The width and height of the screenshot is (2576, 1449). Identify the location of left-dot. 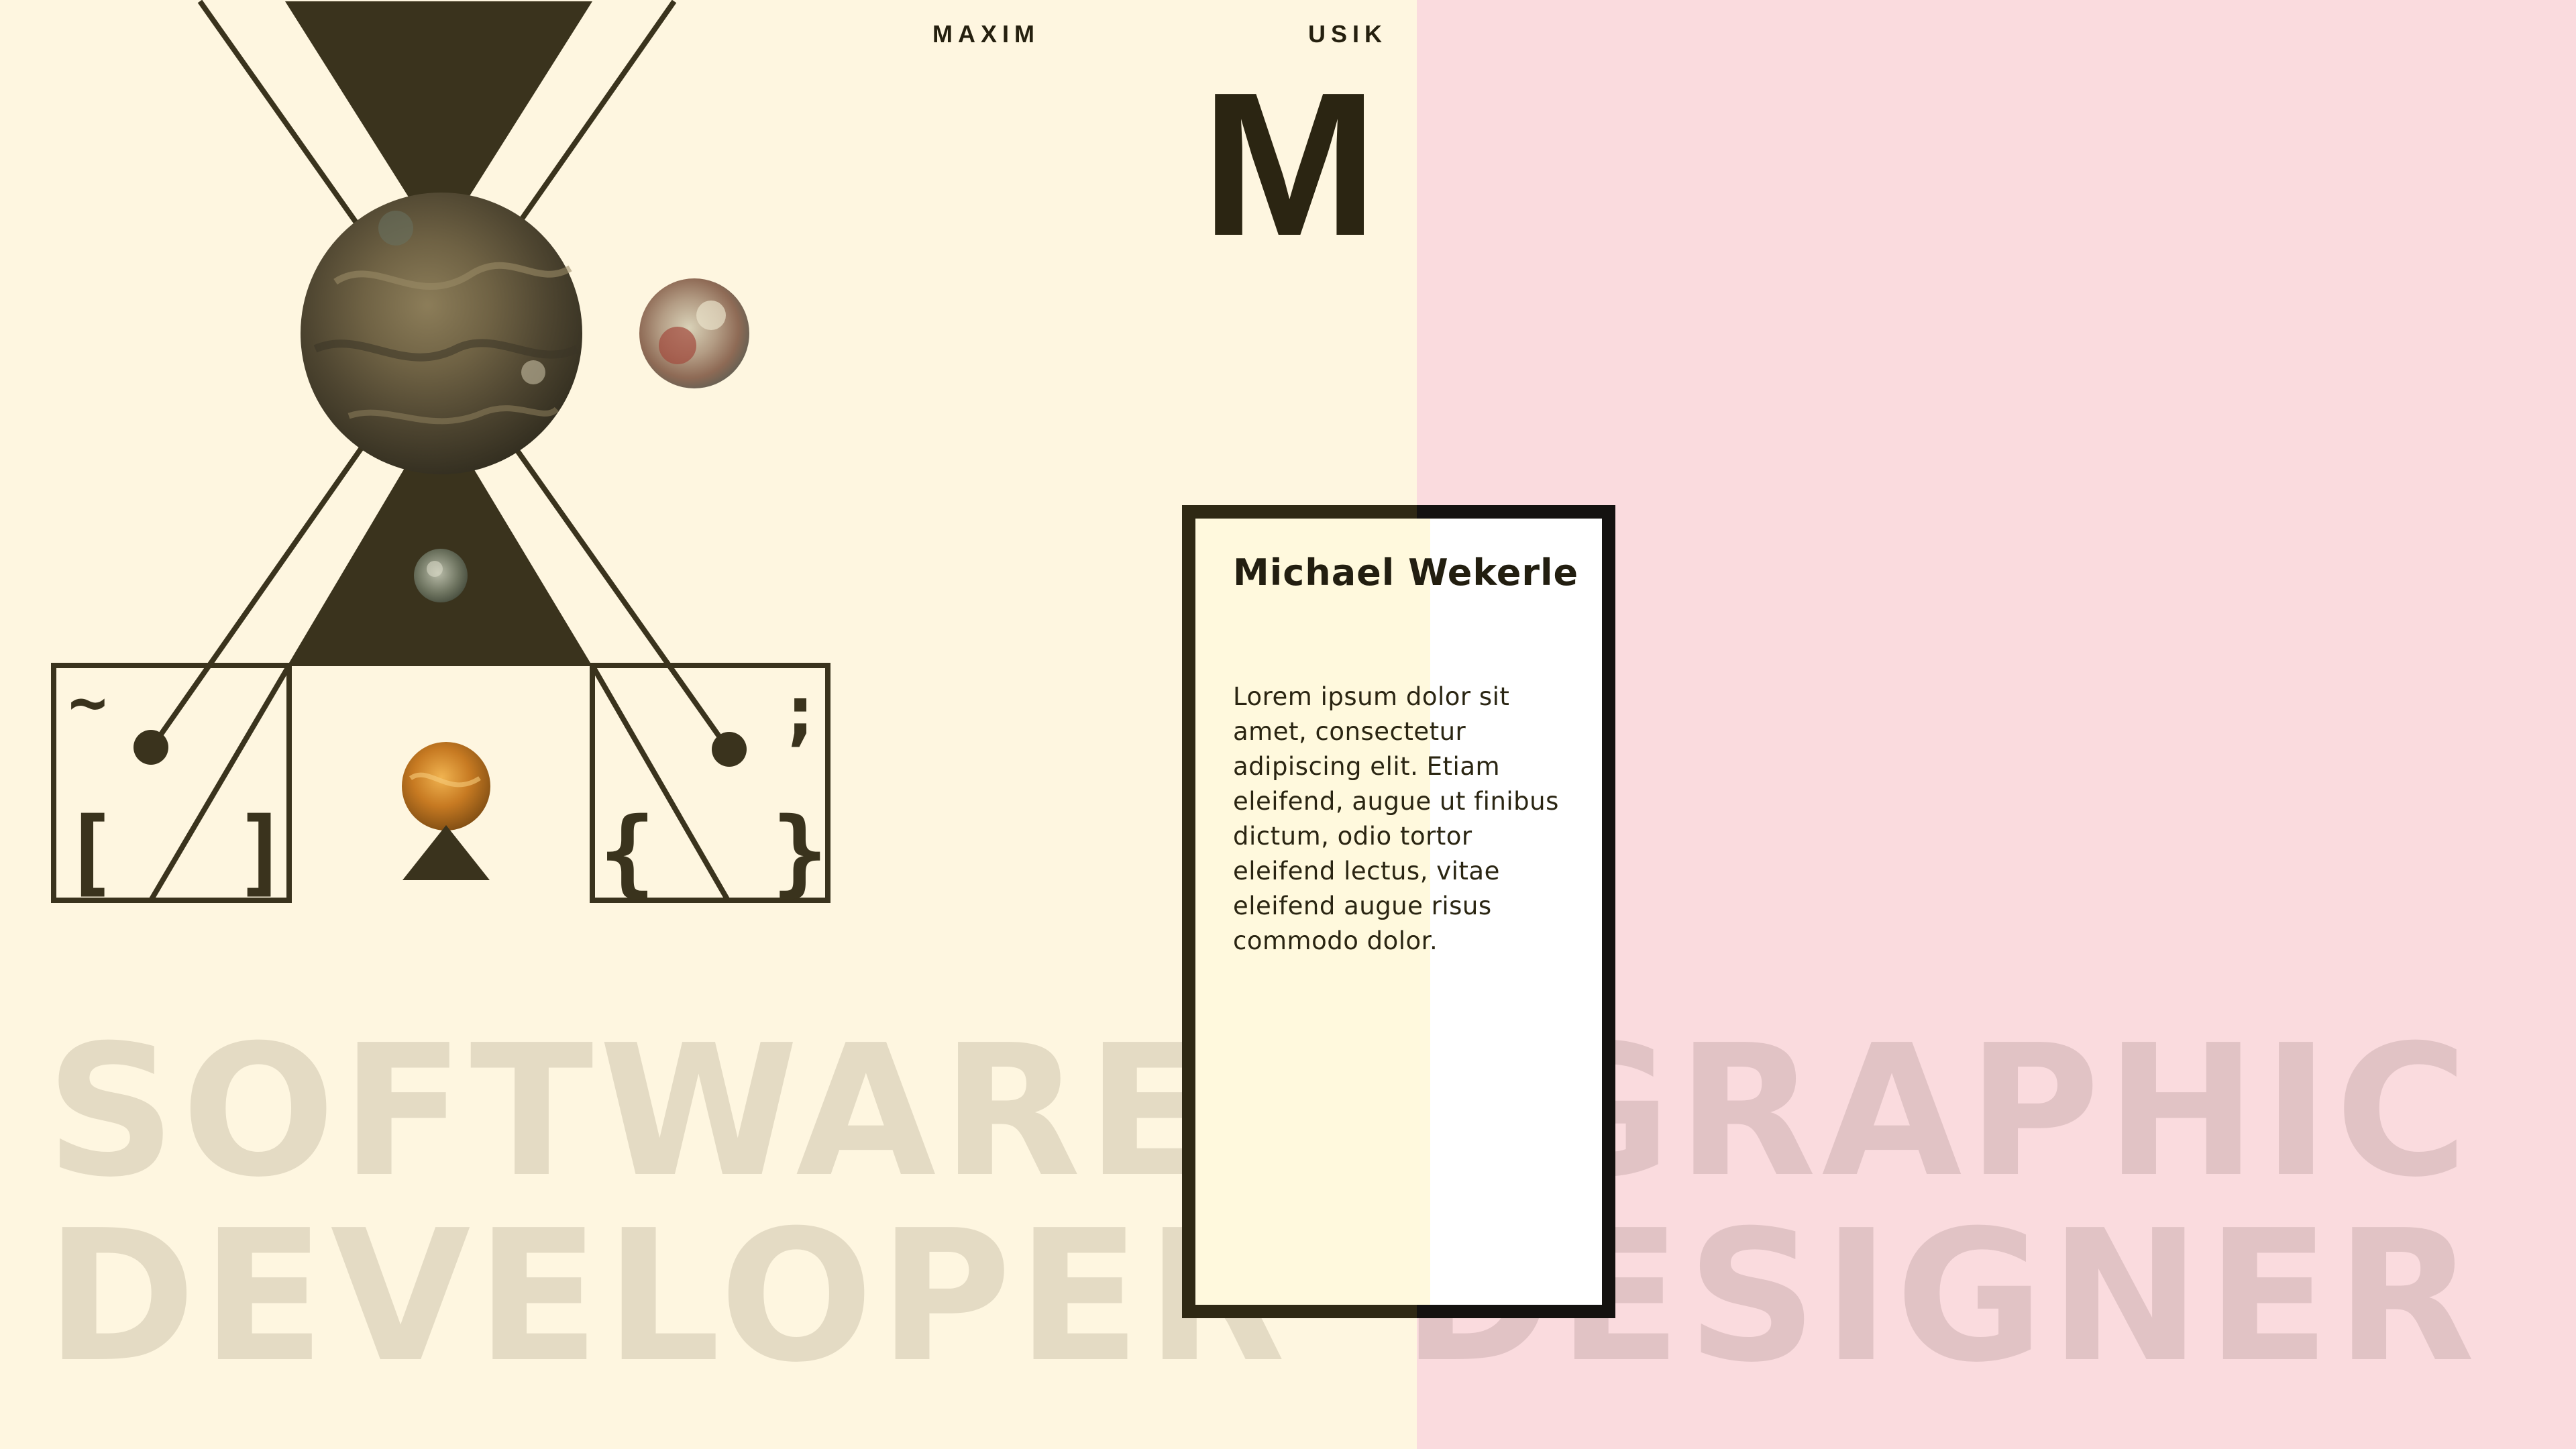
(150, 747).